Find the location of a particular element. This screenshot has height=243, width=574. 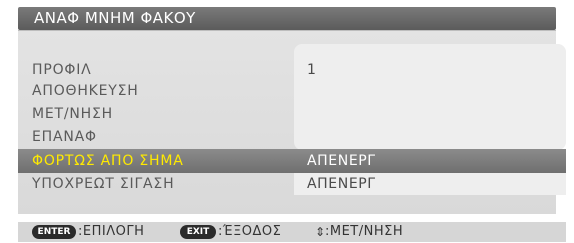

menu-item-reset: ΕΠΑΝΑΦ is located at coordinates (64, 137).